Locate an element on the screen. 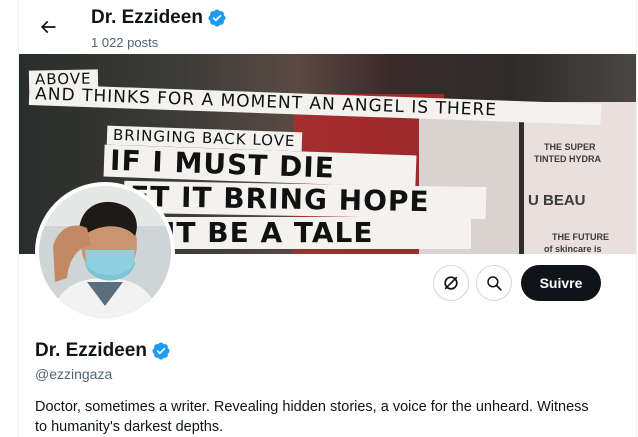  profile-display-name: Dr. Ezzideen is located at coordinates (103, 351).